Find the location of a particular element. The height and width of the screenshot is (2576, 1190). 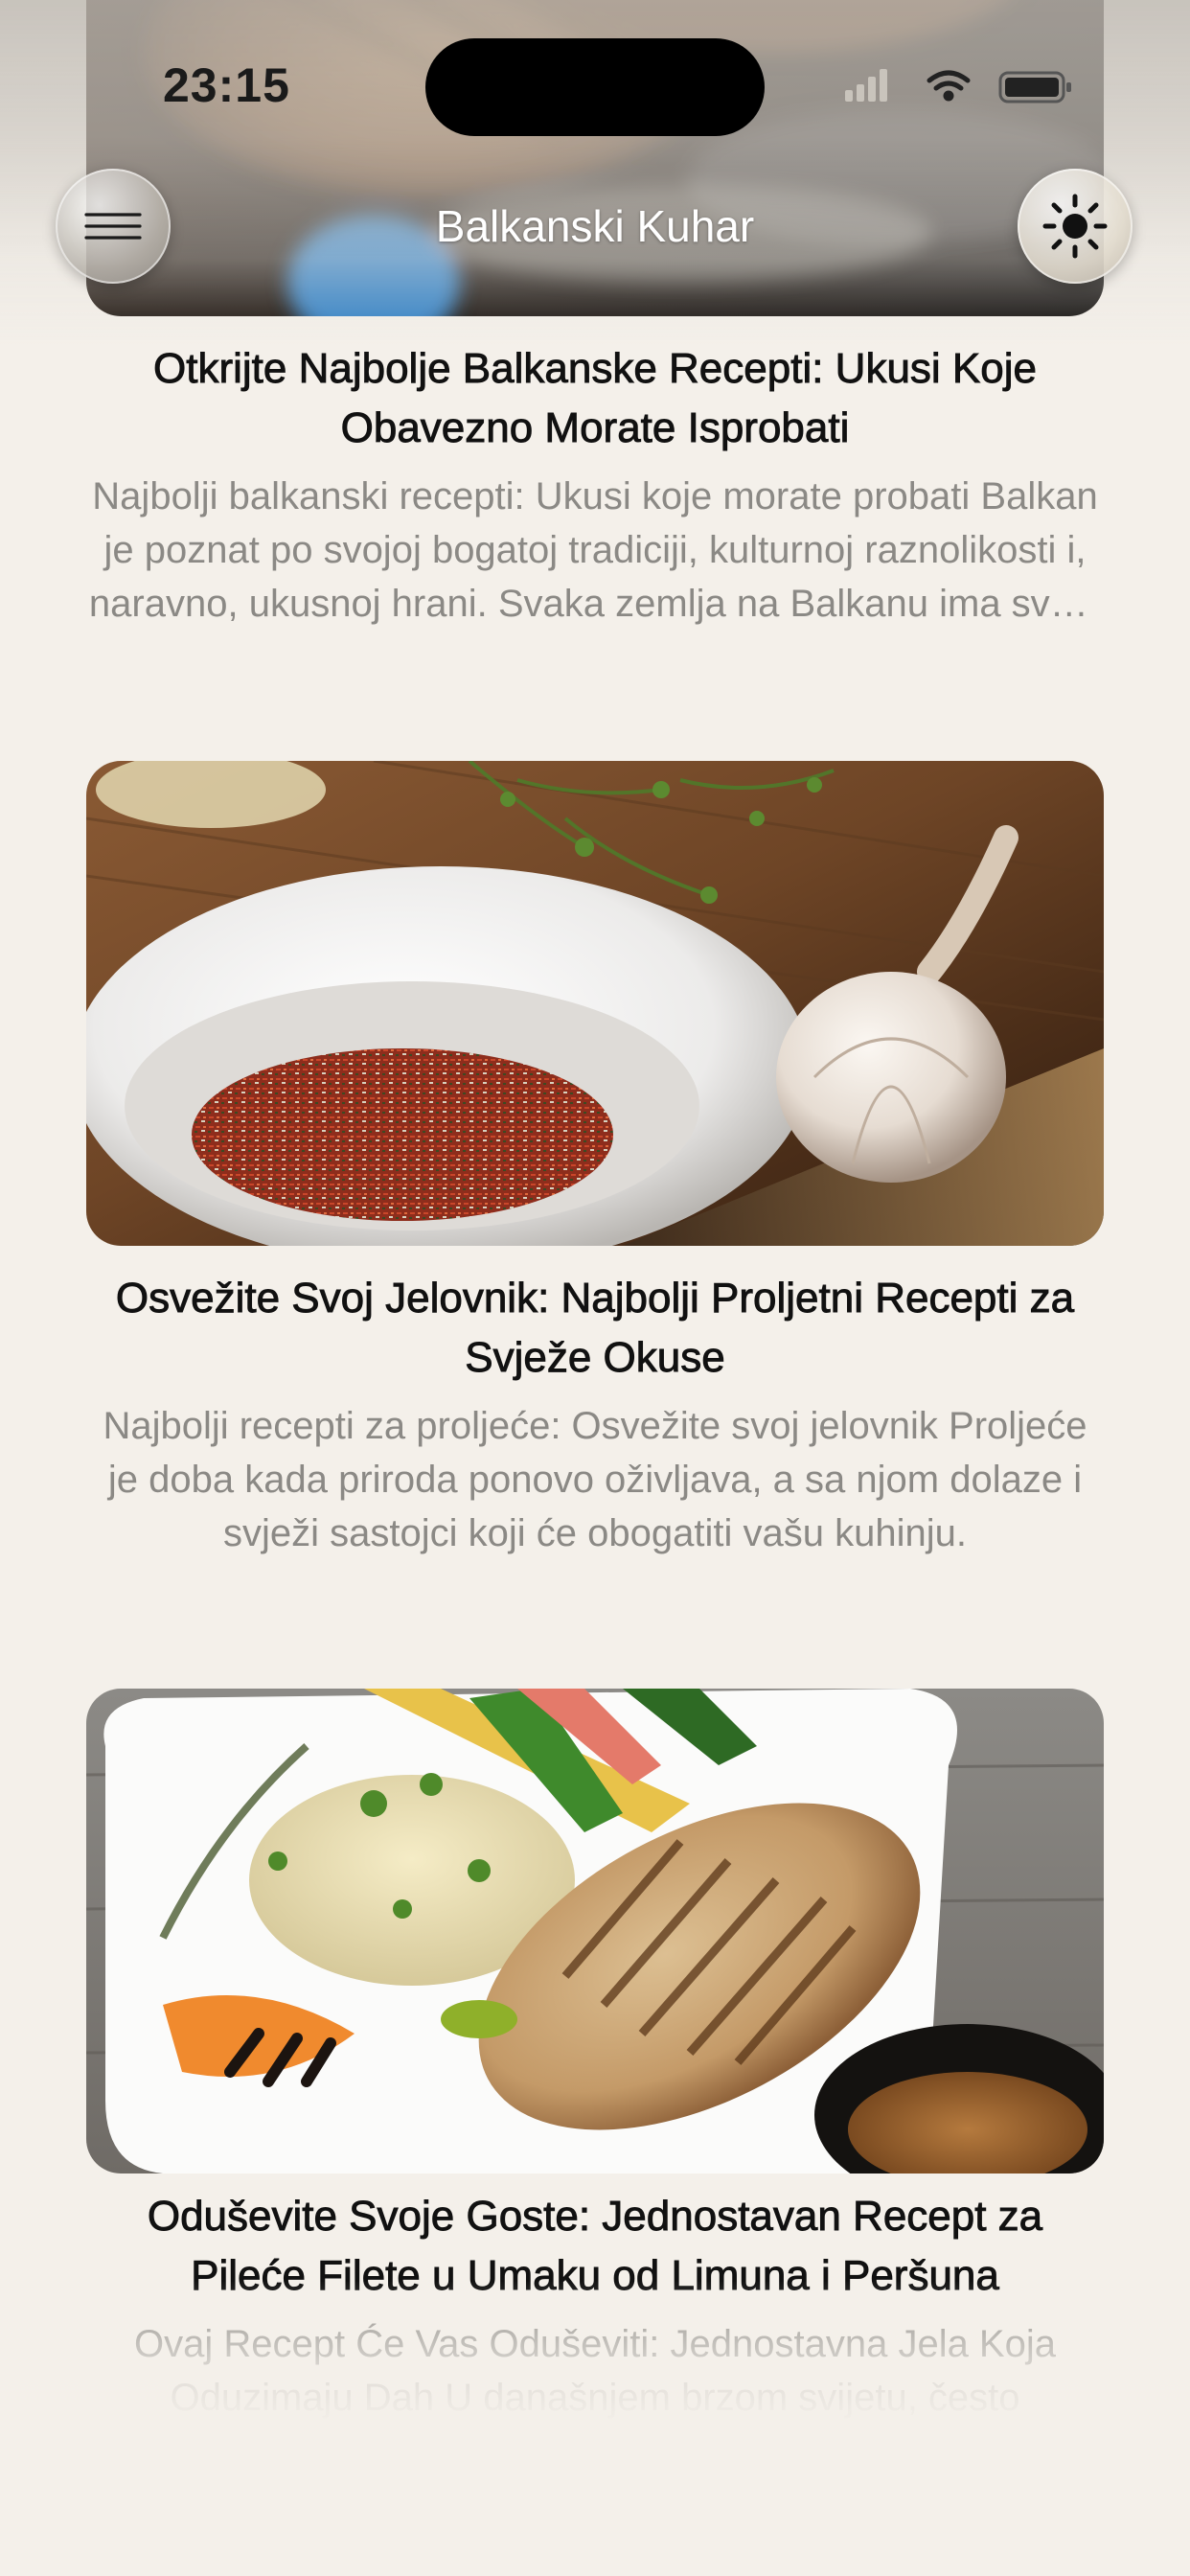

sun-icon is located at coordinates (1075, 226).